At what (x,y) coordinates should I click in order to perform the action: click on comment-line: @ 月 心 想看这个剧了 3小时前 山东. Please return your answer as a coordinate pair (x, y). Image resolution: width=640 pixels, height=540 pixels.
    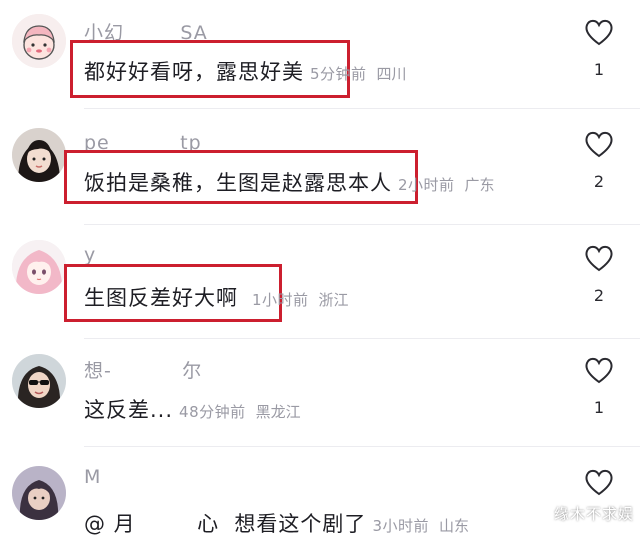
    Looking at the image, I should click on (276, 523).